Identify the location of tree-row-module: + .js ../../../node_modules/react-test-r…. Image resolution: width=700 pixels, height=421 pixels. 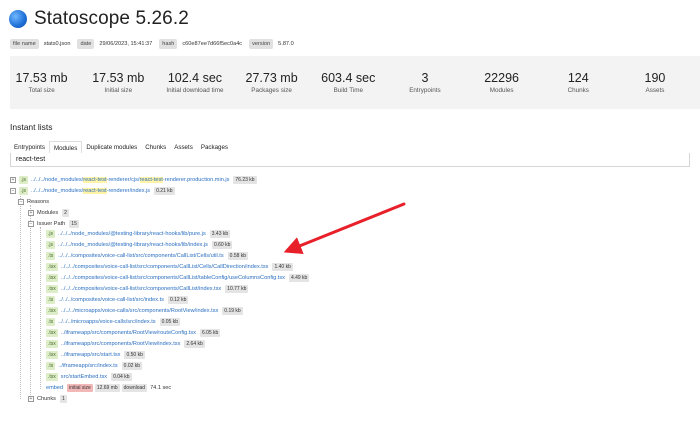
(133, 180).